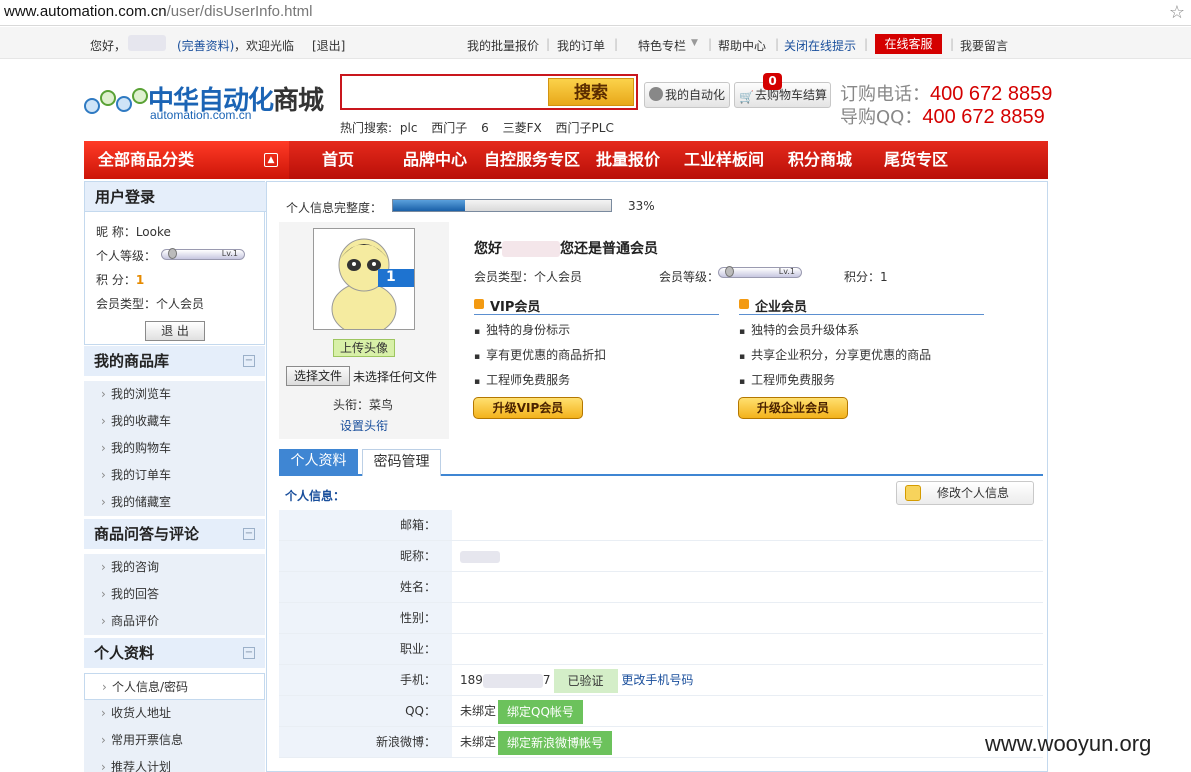 Image resolution: width=1191 pixels, height=772 pixels. What do you see at coordinates (364, 279) in the screenshot?
I see `avatar: 1` at bounding box center [364, 279].